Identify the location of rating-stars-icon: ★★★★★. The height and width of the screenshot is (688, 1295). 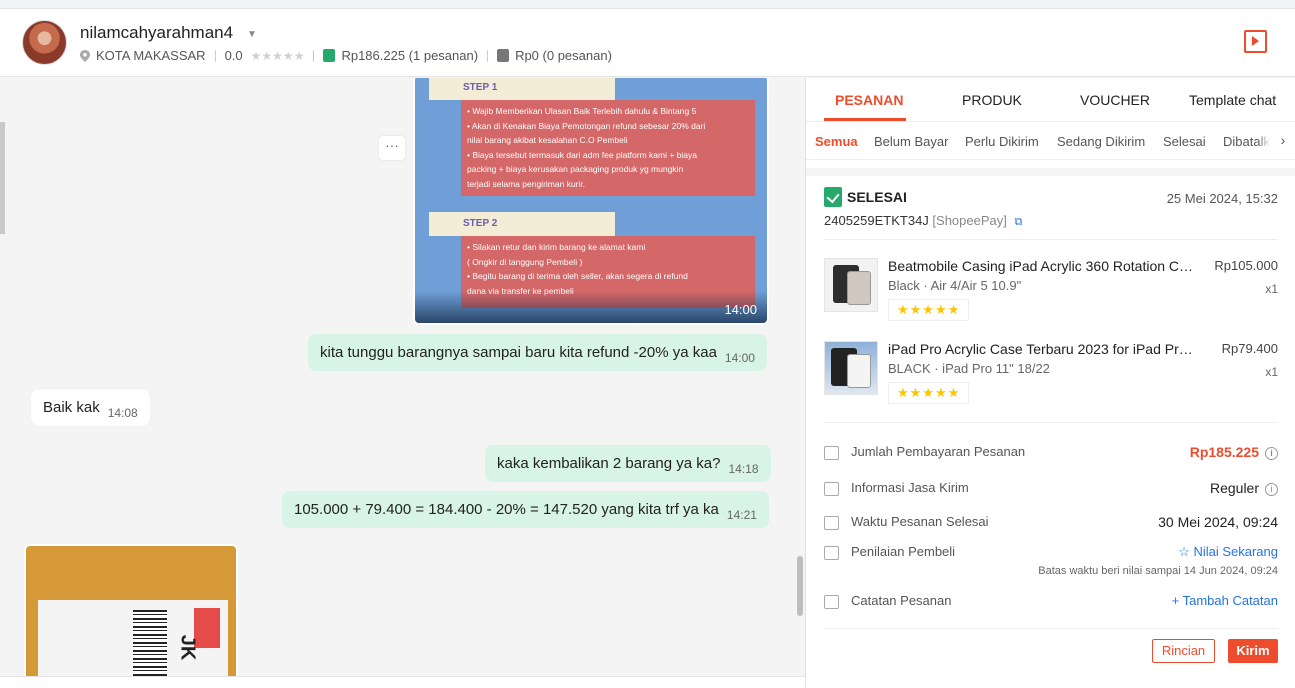
(277, 55).